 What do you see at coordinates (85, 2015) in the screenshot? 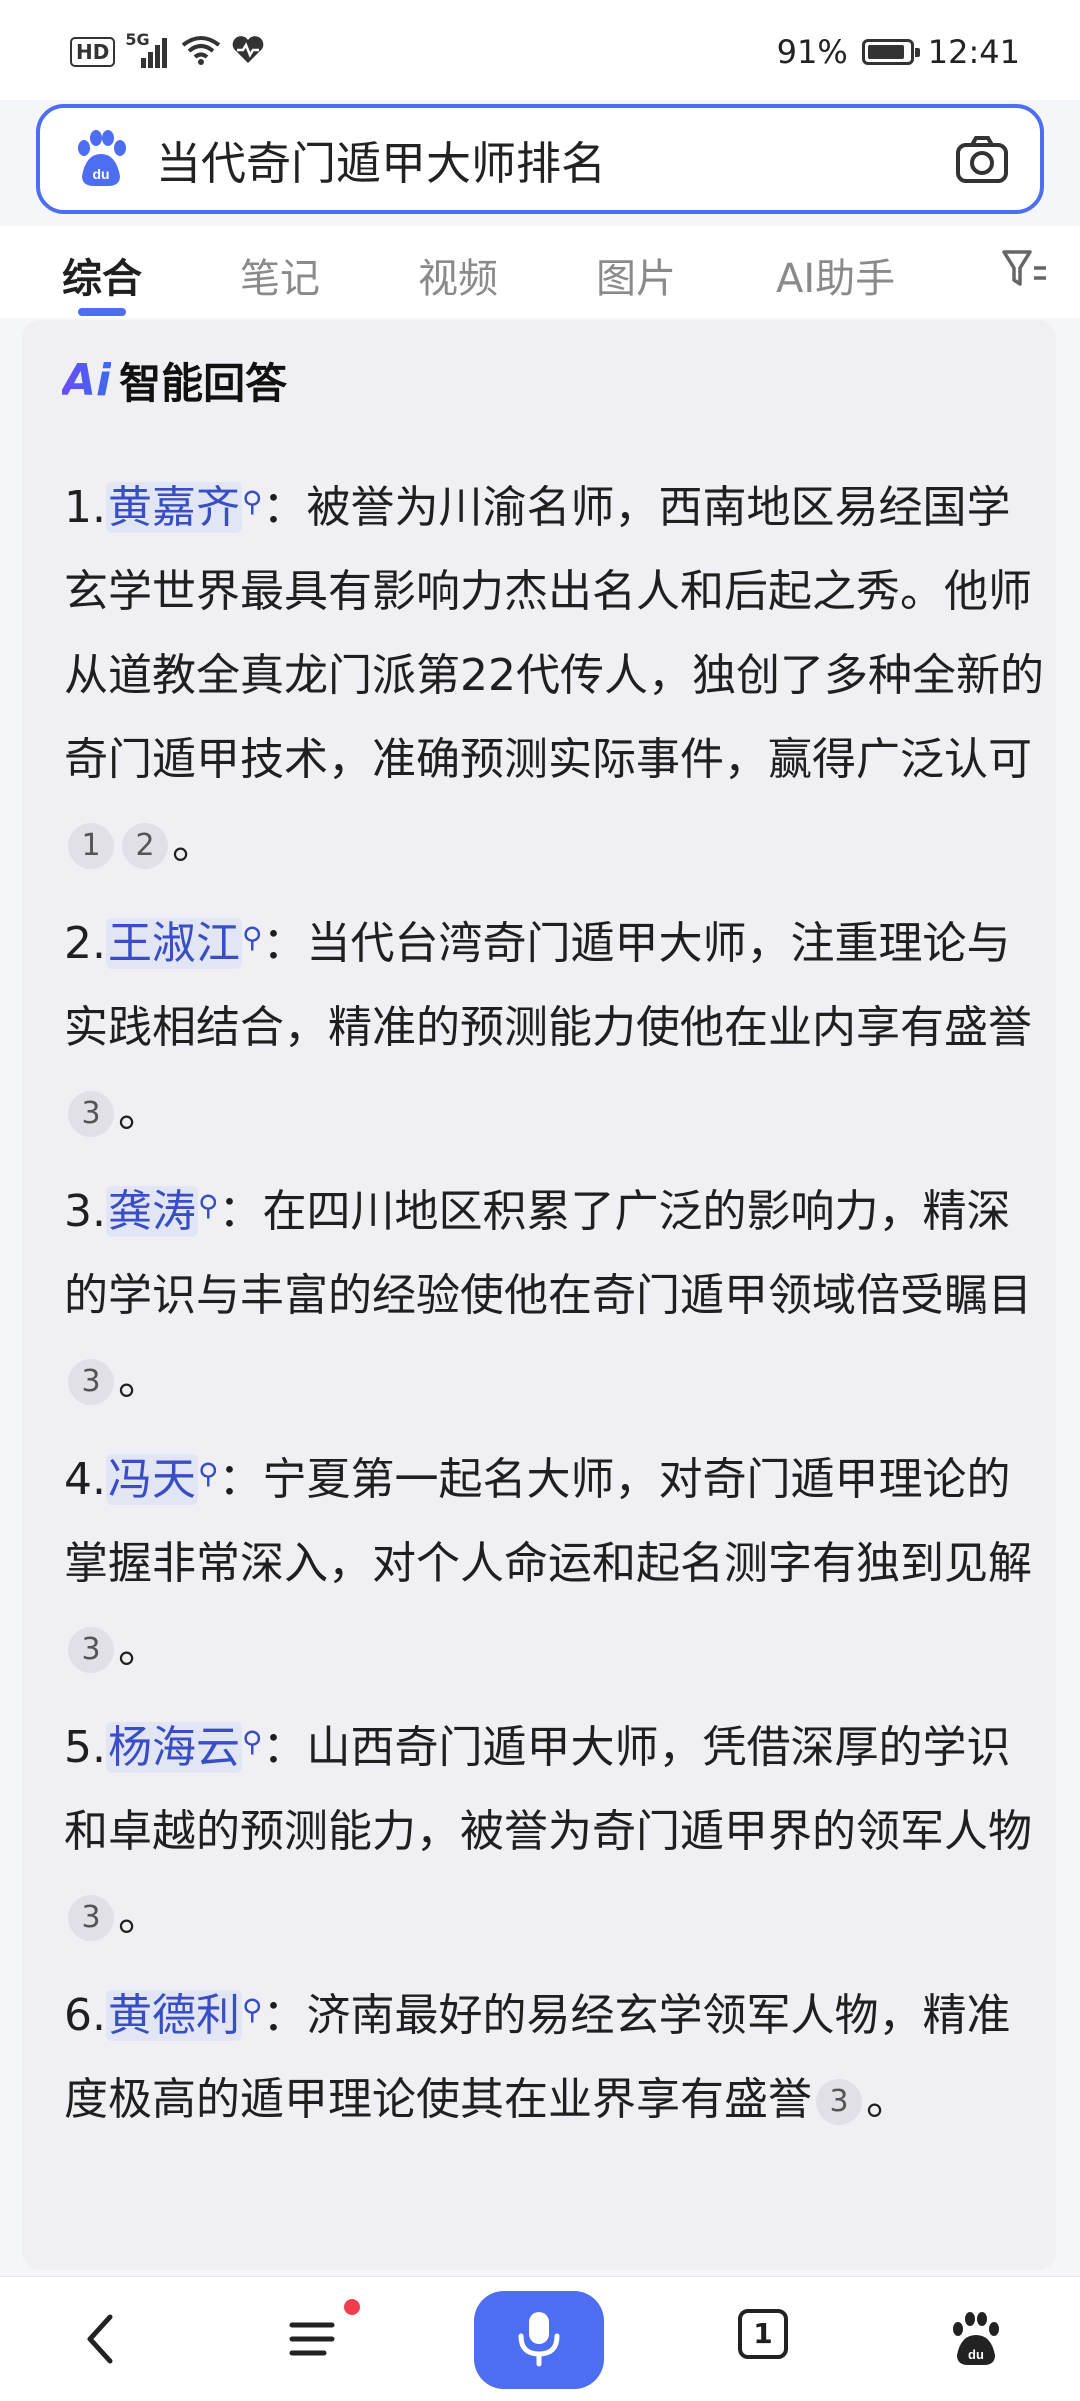
I see `item-number: 6.` at bounding box center [85, 2015].